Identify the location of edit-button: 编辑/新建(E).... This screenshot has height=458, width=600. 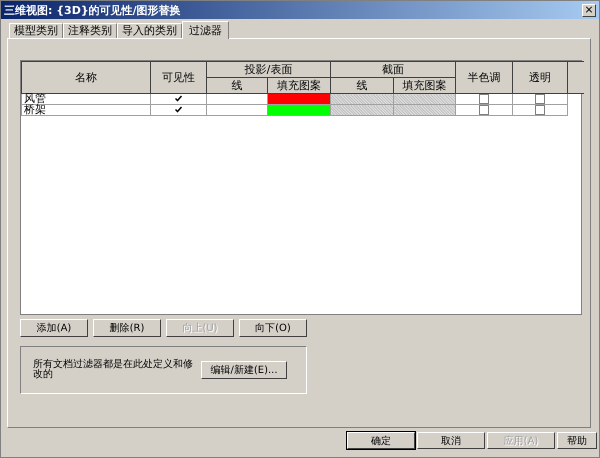
(244, 370).